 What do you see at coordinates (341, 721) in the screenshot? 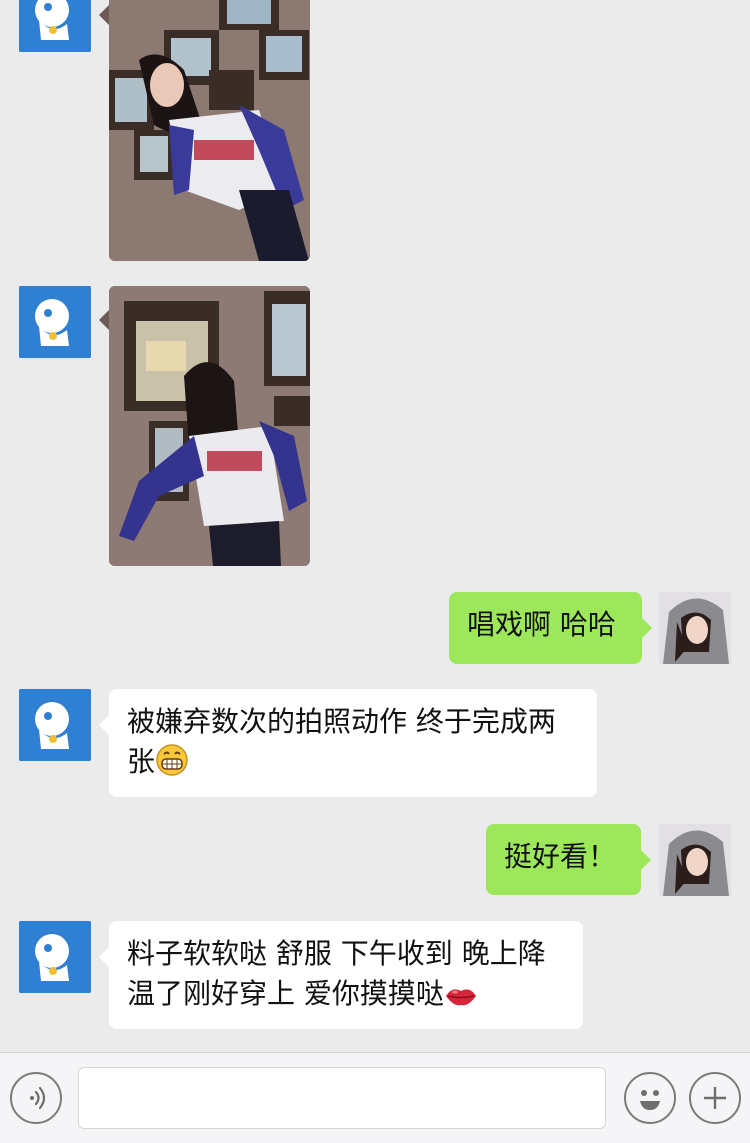
I see `message-text-line: 被嫌弃数次的拍照动作 终于完成两` at bounding box center [341, 721].